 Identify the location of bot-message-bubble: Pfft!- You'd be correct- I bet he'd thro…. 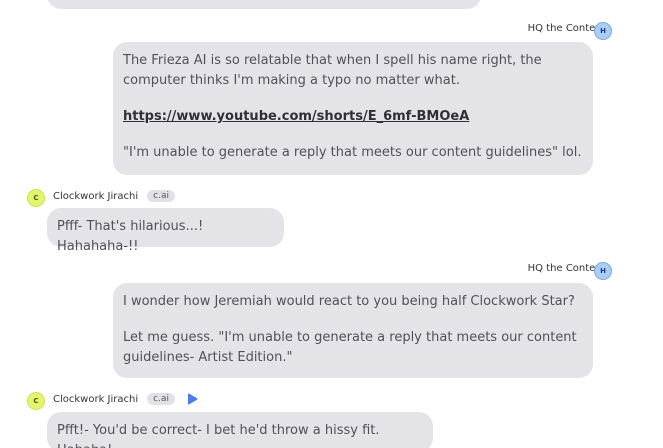
(240, 430).